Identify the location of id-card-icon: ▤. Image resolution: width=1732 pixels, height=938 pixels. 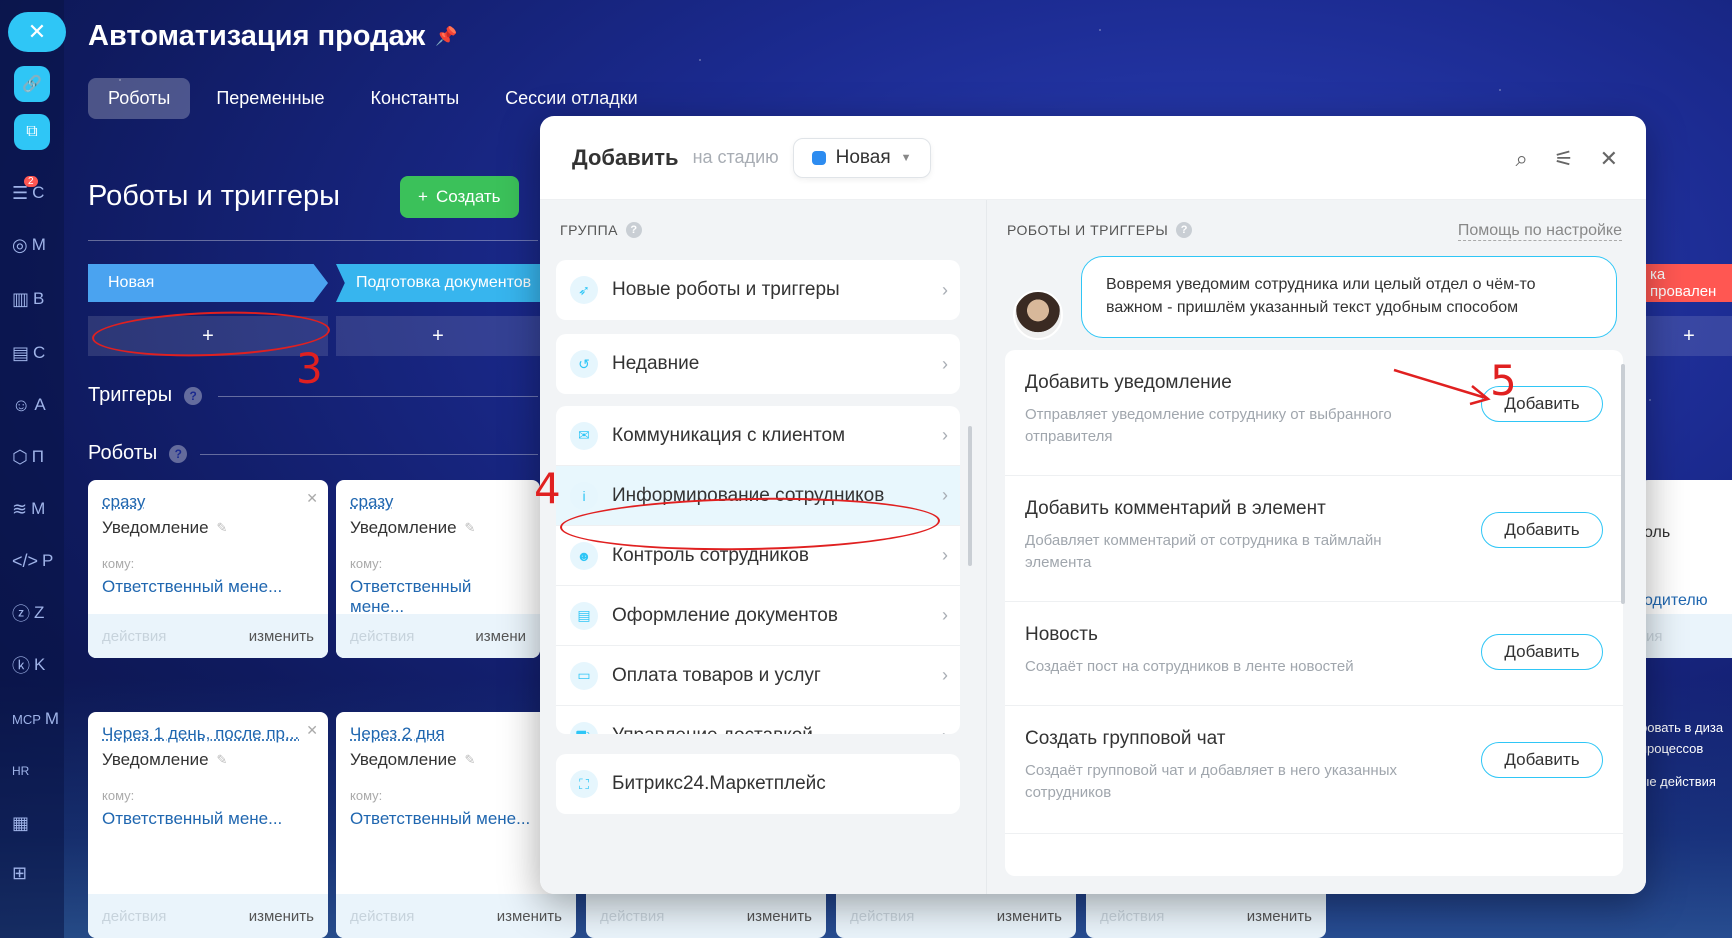
(21, 352).